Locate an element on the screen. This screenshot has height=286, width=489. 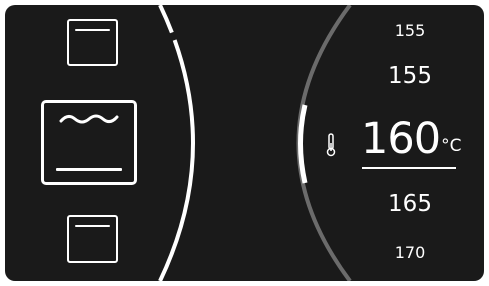
selection-underline is located at coordinates (409, 168).